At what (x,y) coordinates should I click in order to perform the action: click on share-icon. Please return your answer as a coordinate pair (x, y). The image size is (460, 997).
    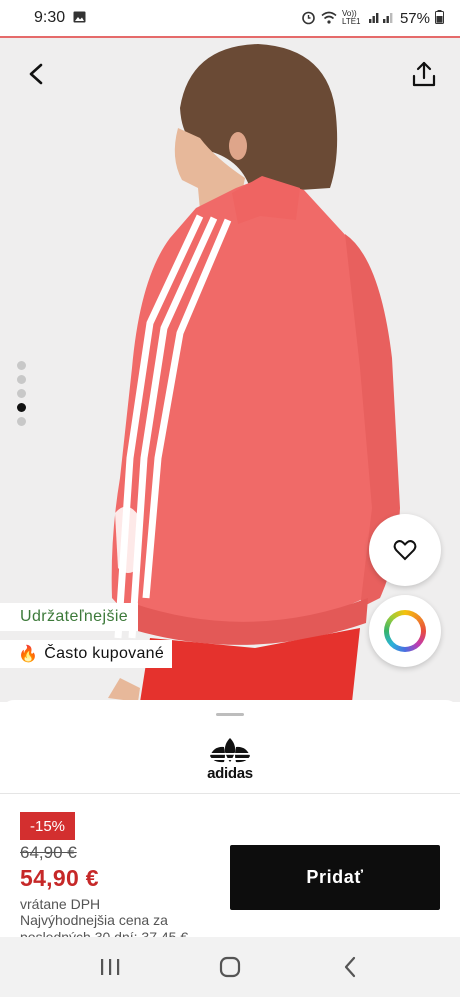
    Looking at the image, I should click on (424, 74).